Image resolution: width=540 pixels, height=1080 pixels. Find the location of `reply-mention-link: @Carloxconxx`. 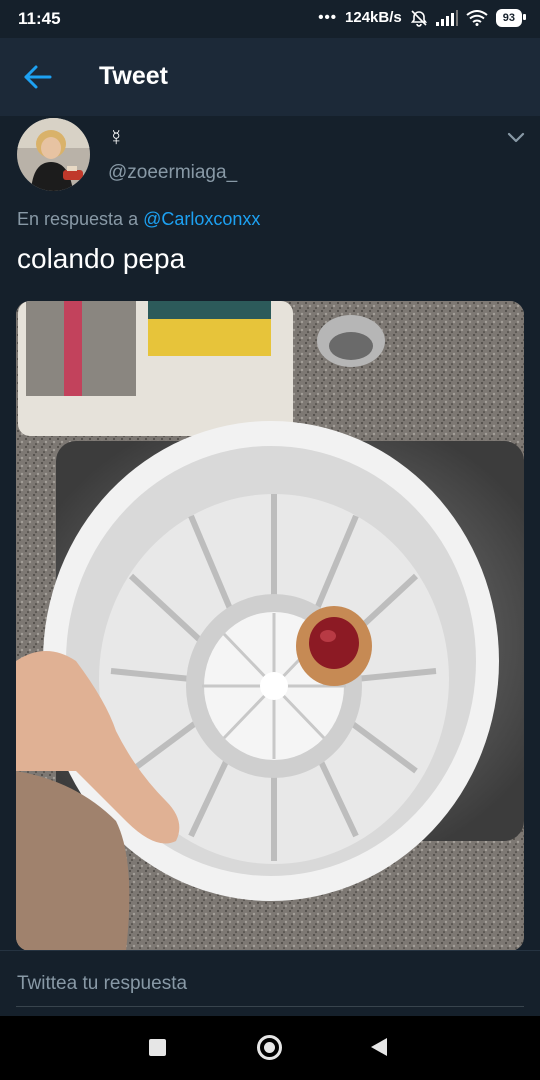

reply-mention-link: @Carloxconxx is located at coordinates (201, 219).